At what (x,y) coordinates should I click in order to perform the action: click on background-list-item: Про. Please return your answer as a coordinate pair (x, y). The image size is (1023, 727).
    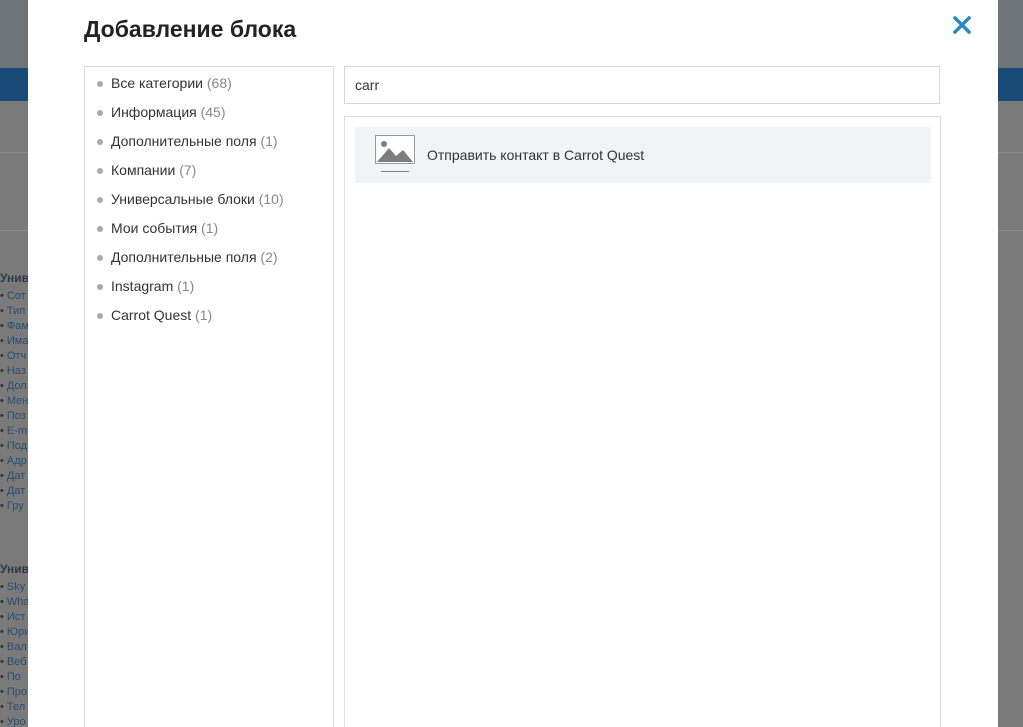
    Looking at the image, I should click on (15, 692).